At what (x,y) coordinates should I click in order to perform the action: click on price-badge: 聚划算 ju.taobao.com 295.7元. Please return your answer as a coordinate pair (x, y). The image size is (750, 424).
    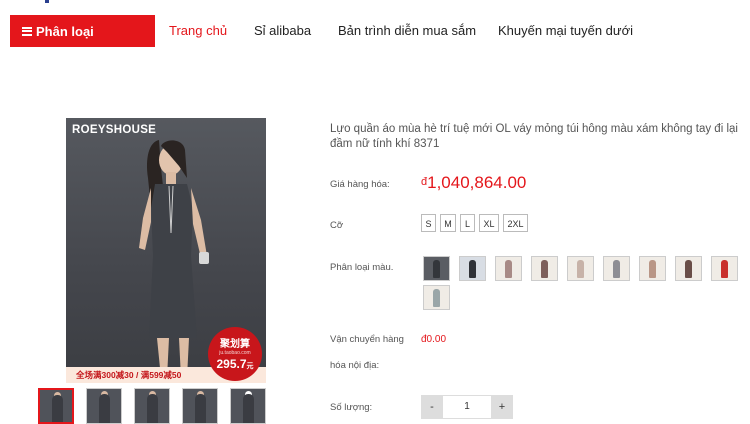
    Looking at the image, I should click on (235, 354).